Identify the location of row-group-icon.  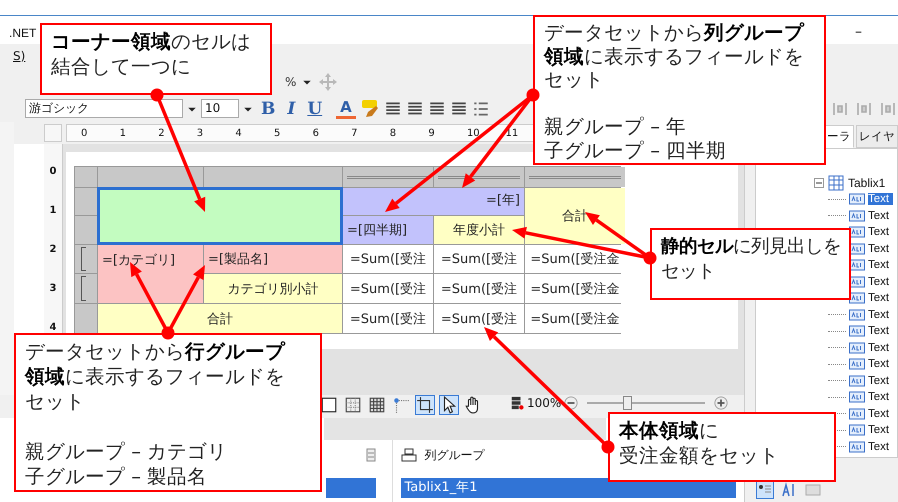
(371, 455).